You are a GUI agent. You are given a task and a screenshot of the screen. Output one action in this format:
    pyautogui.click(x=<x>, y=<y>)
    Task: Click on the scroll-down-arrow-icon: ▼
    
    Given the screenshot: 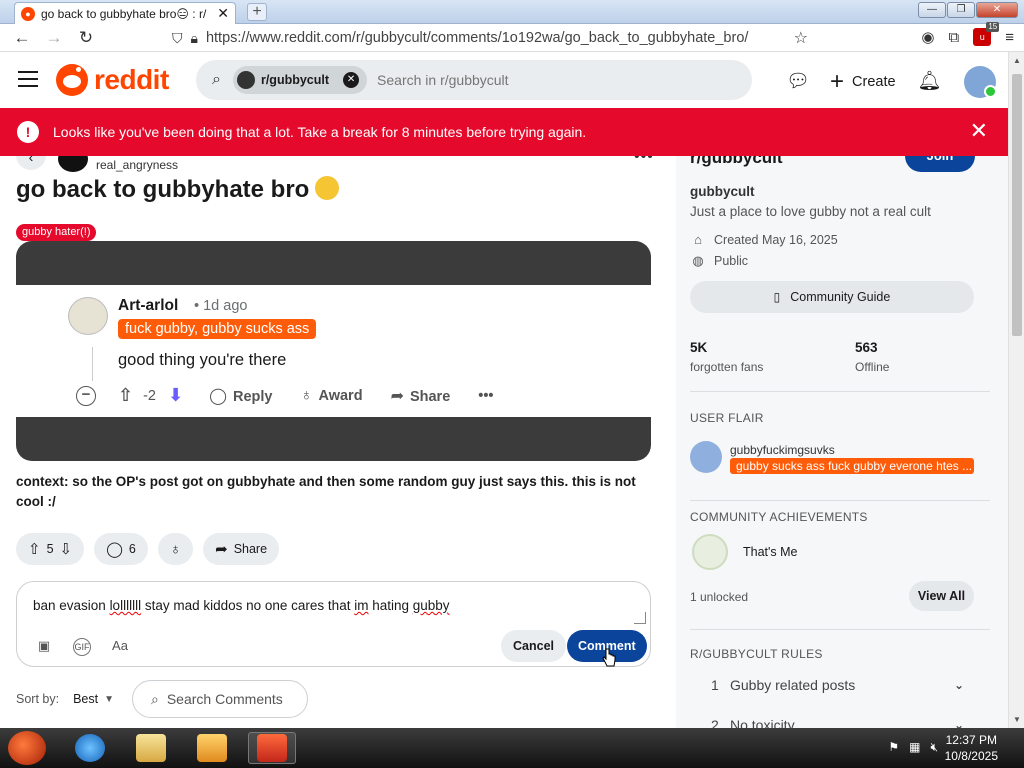 What is the action you would take?
    pyautogui.click(x=1017, y=719)
    